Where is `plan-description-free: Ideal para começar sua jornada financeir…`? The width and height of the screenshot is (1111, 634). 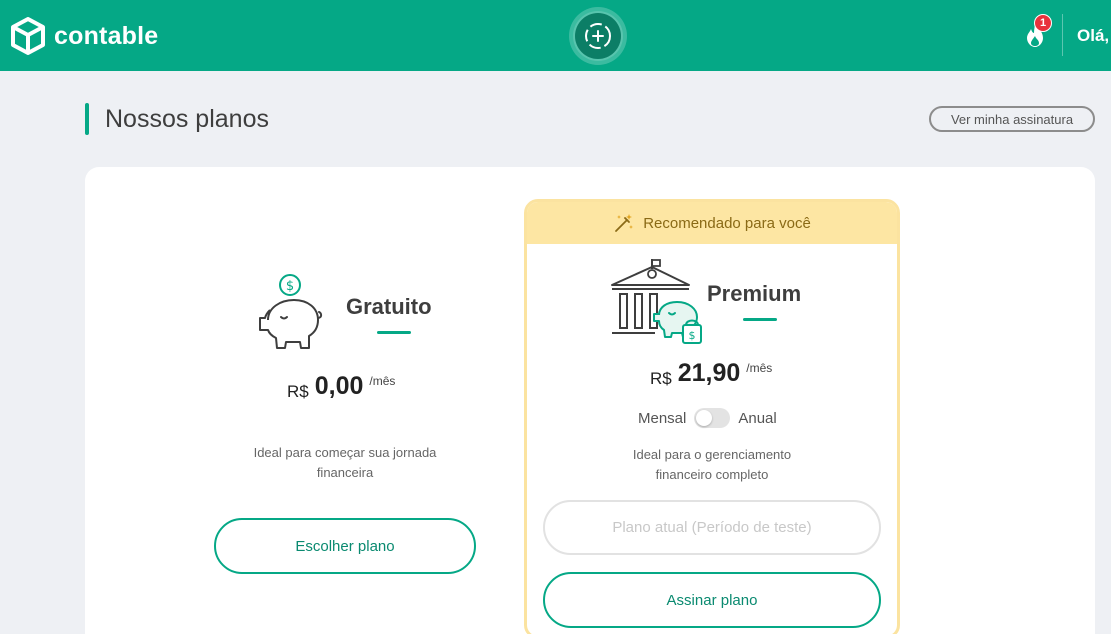 plan-description-free: Ideal para começar sua jornada financeir… is located at coordinates (345, 462).